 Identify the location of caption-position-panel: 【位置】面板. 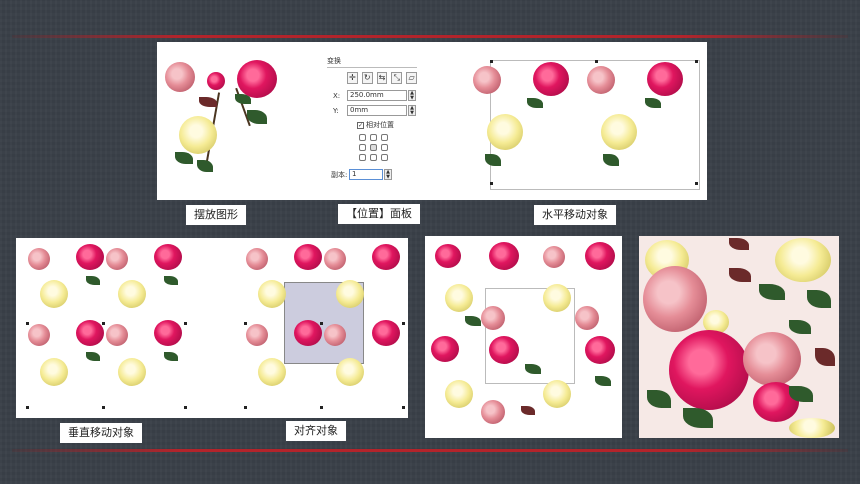
(379, 214).